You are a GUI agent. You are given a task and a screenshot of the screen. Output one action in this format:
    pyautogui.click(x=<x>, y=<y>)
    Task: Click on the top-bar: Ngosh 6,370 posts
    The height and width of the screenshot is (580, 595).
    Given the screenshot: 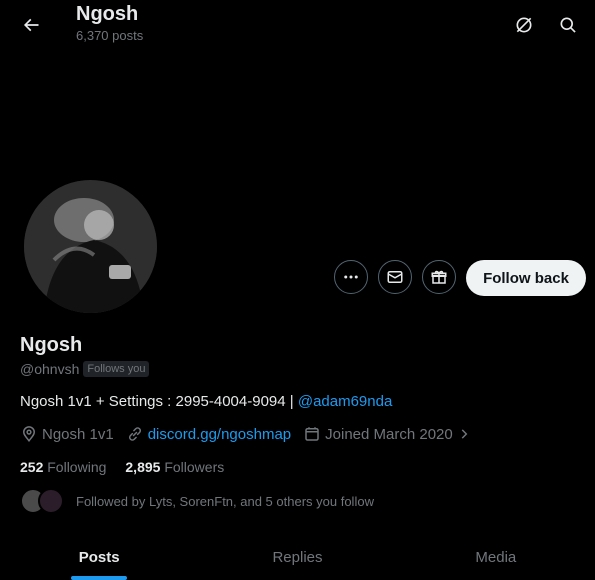 What is the action you would take?
    pyautogui.click(x=297, y=26)
    